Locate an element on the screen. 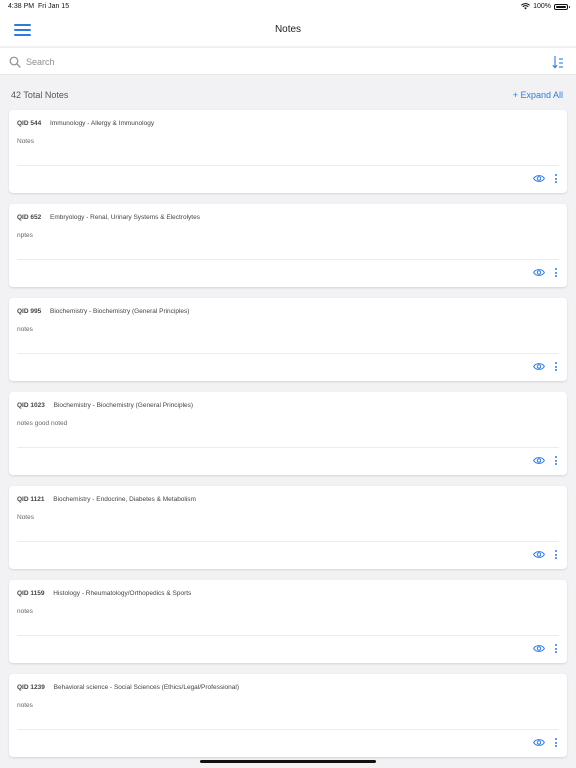 This screenshot has width=576, height=768. note-body: notes good noted is located at coordinates (42, 423).